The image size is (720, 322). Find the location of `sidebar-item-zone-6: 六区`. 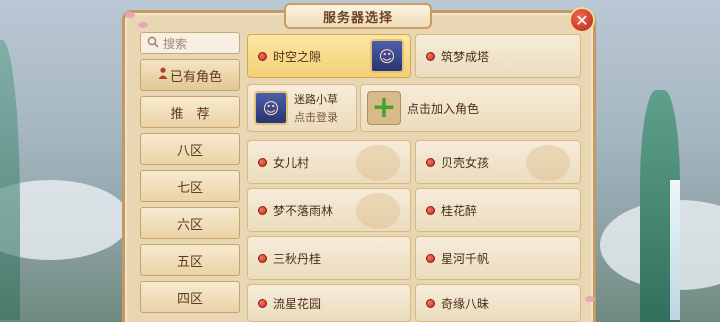

sidebar-item-zone-6: 六区 is located at coordinates (190, 223).